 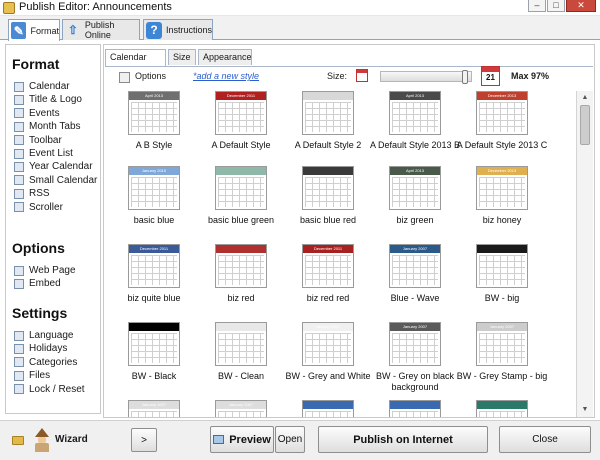 I want to click on style-label: biz quite blue, so click(x=154, y=298).